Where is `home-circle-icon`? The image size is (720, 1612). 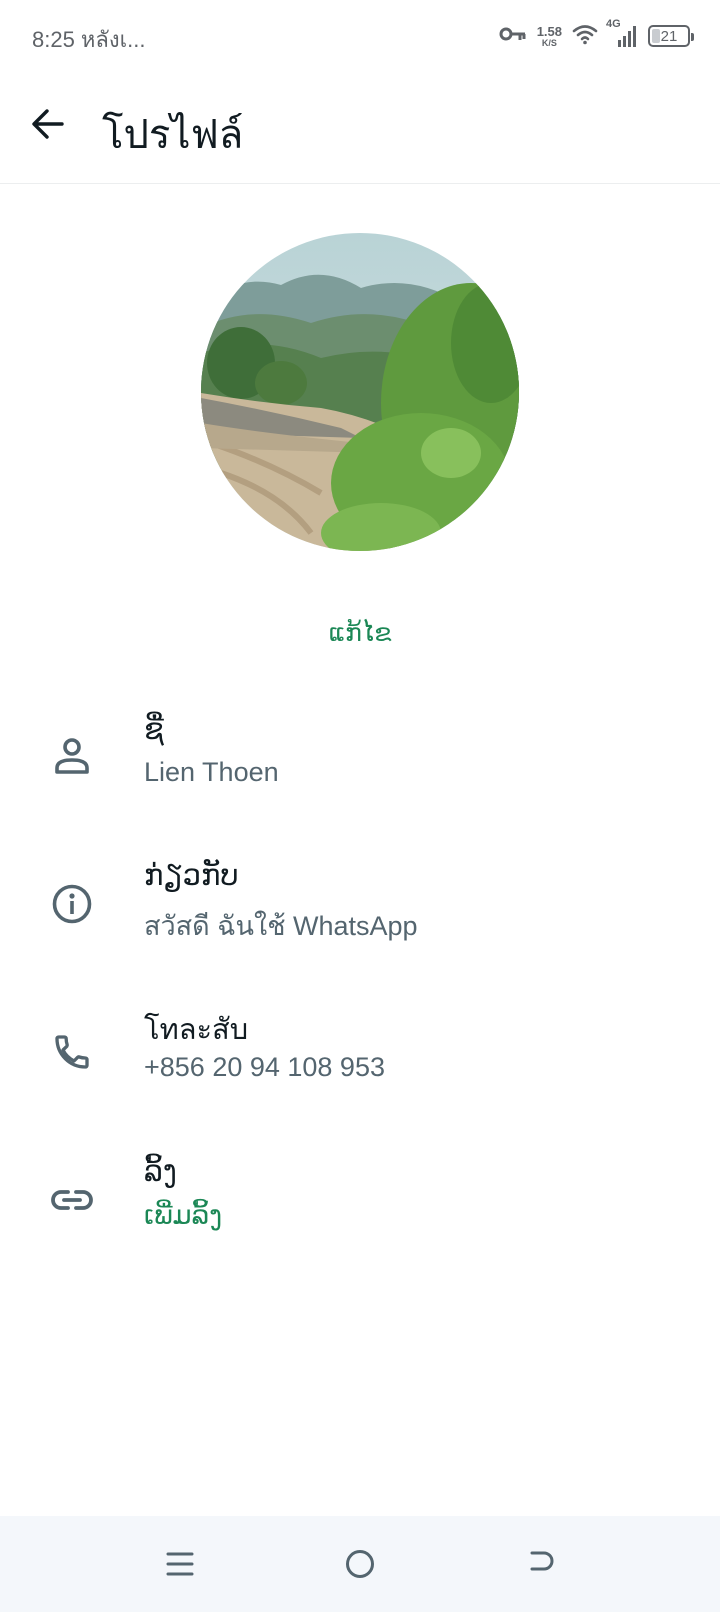
home-circle-icon is located at coordinates (360, 1566).